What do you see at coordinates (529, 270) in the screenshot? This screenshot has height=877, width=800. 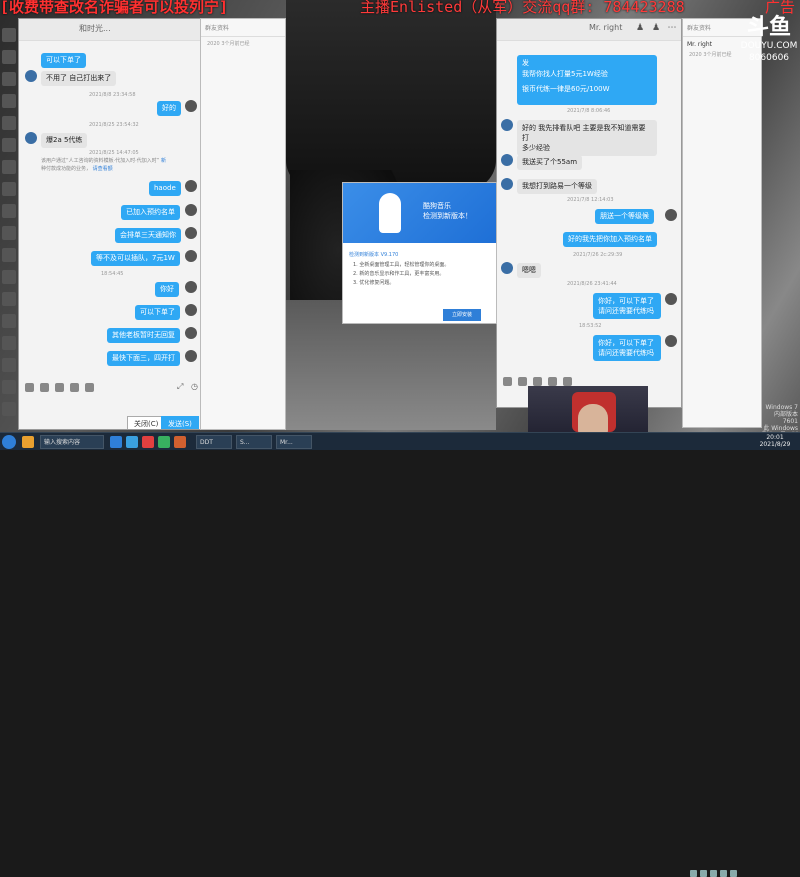 I see `chat-message: 嗯嗯` at bounding box center [529, 270].